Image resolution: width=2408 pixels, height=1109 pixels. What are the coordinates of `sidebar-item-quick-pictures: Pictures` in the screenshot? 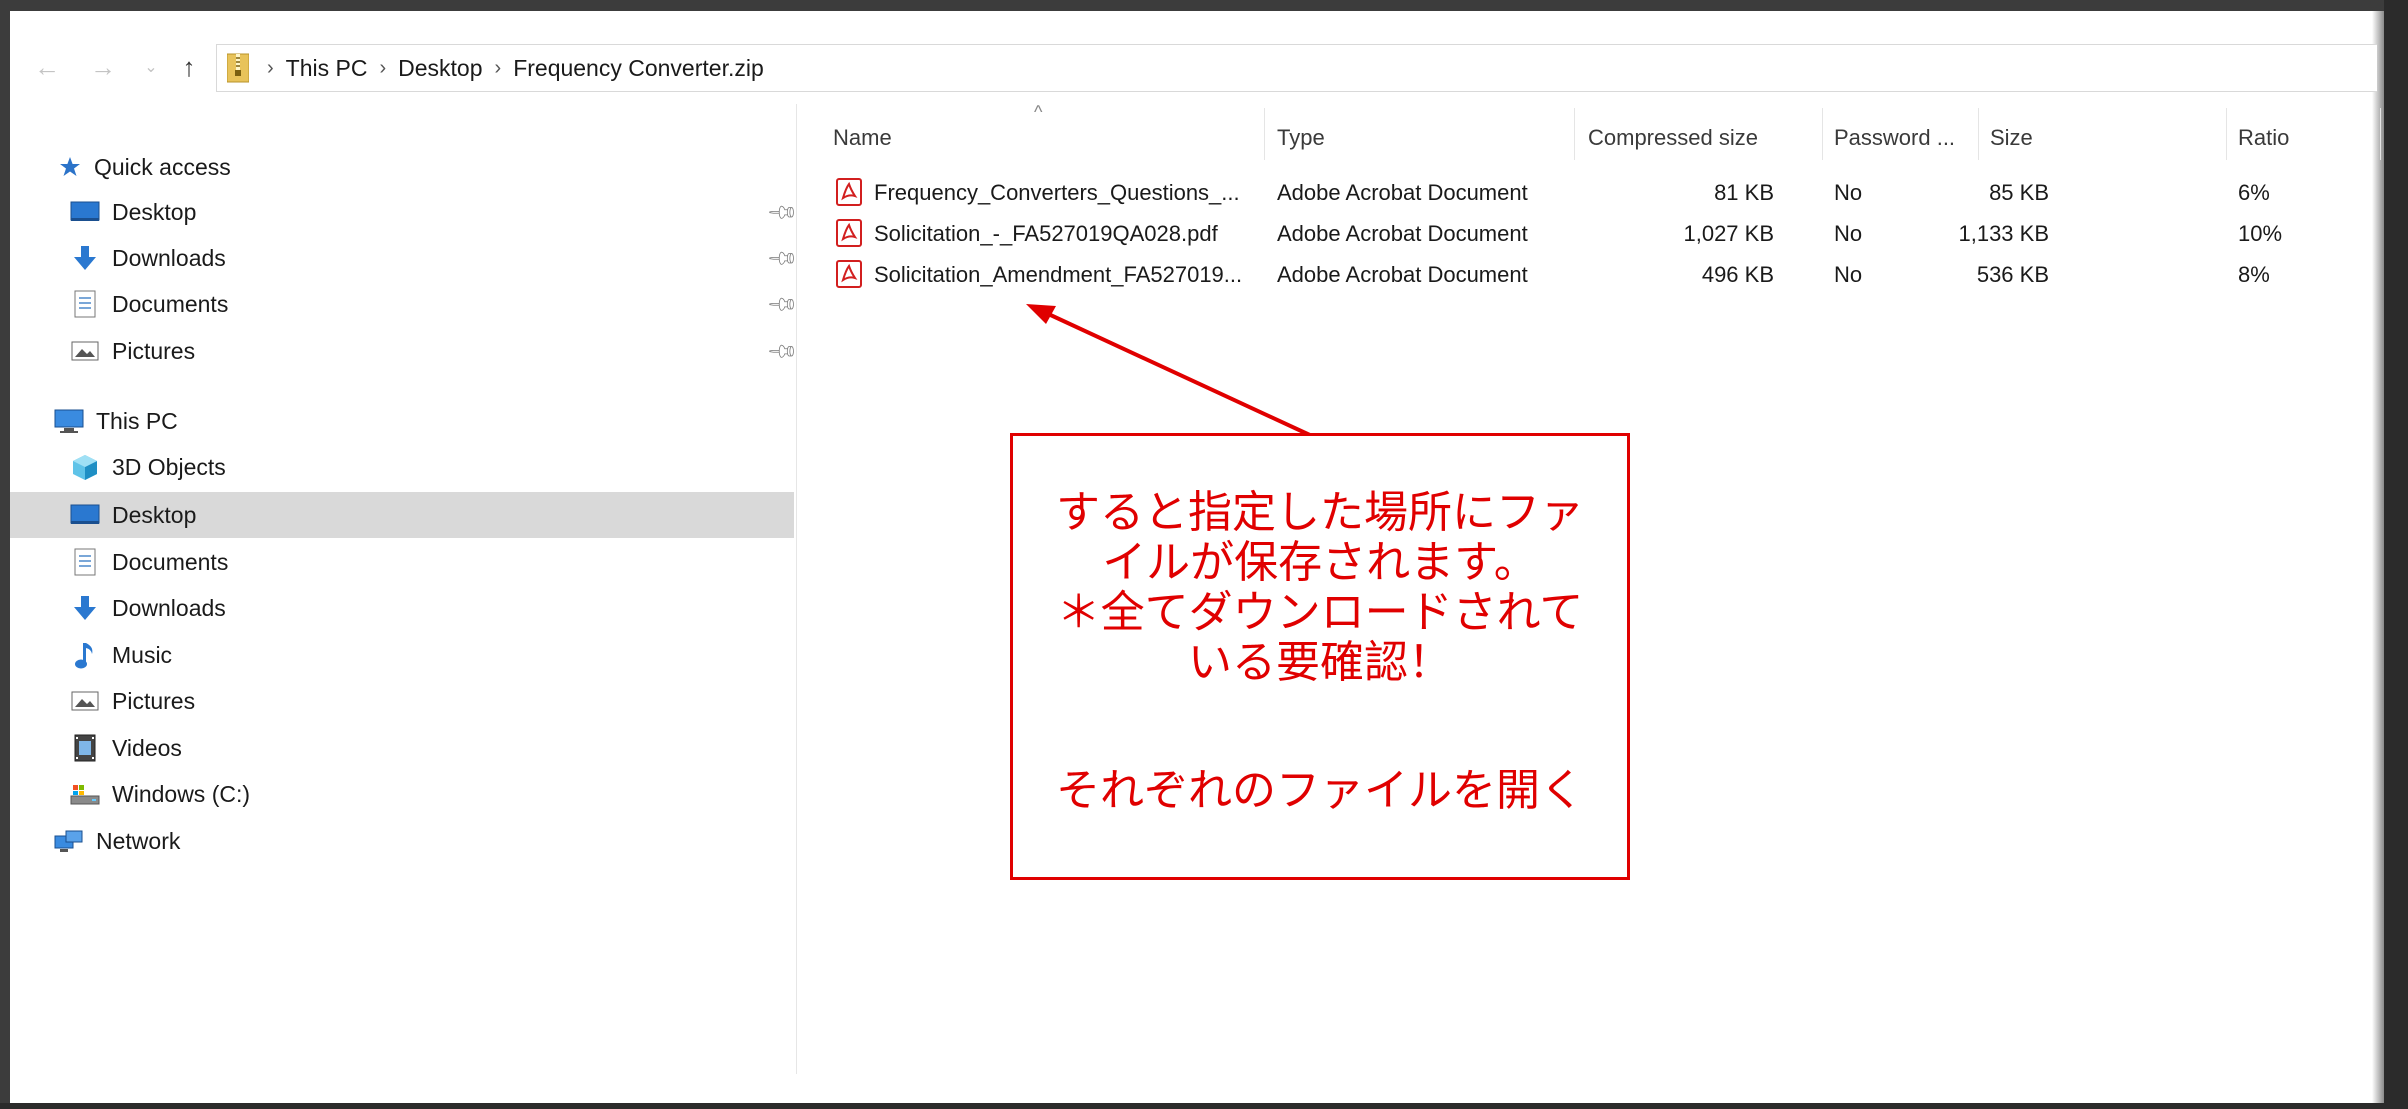 It's located at (132, 351).